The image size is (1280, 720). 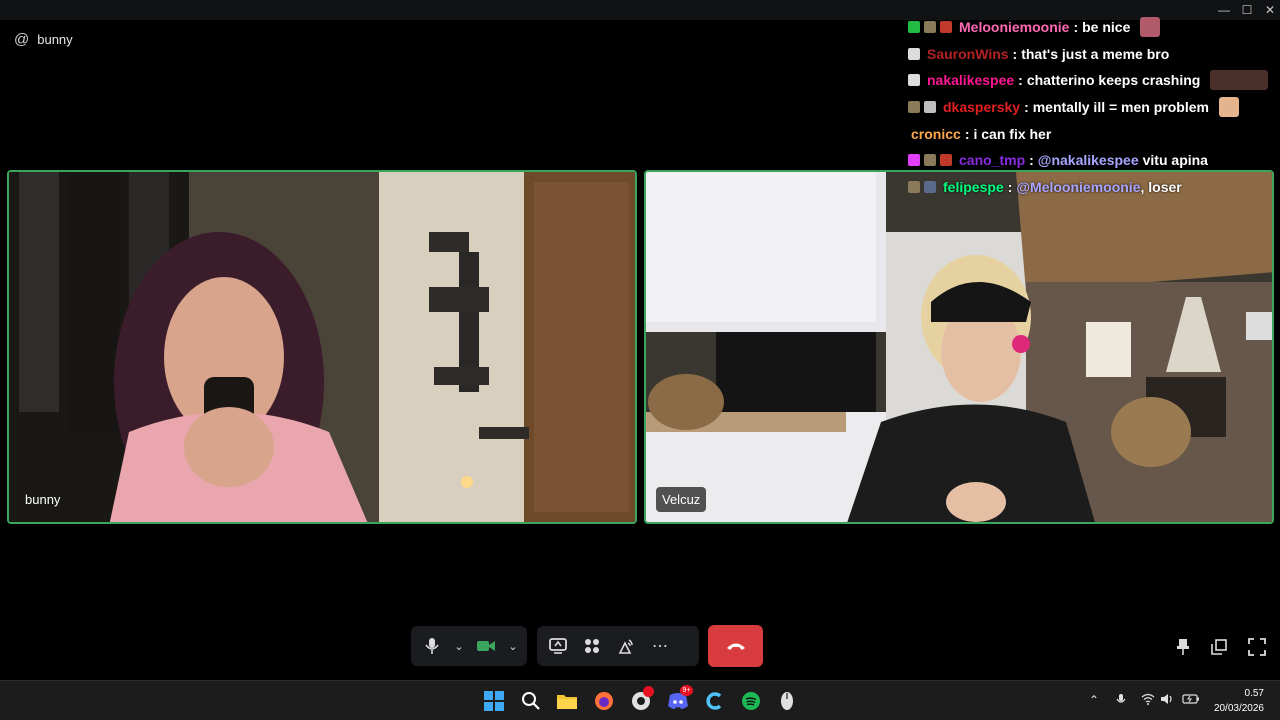 What do you see at coordinates (714, 701) in the screenshot?
I see `ccleaner-icon` at bounding box center [714, 701].